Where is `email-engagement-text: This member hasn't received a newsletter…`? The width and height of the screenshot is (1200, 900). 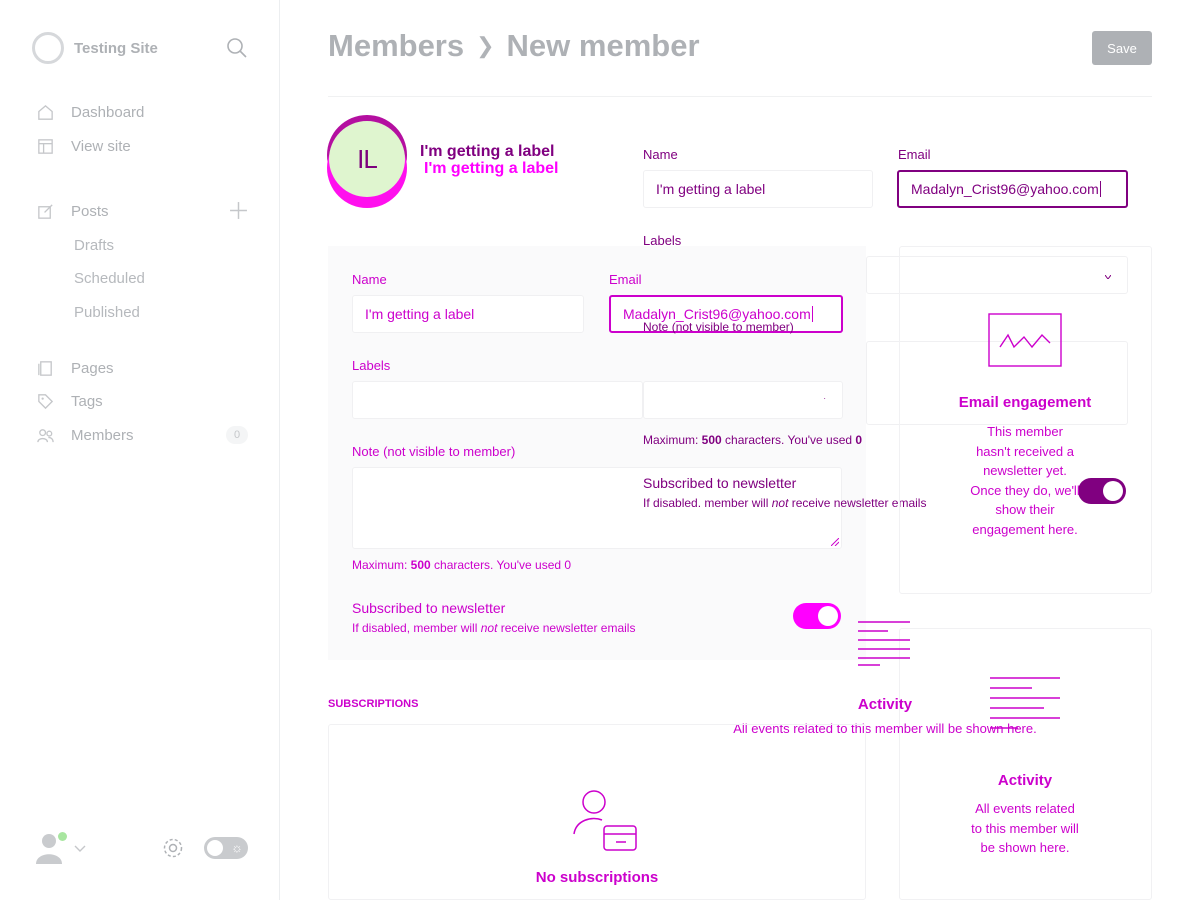
email-engagement-text: This member hasn't received a newsletter… is located at coordinates (1025, 480).